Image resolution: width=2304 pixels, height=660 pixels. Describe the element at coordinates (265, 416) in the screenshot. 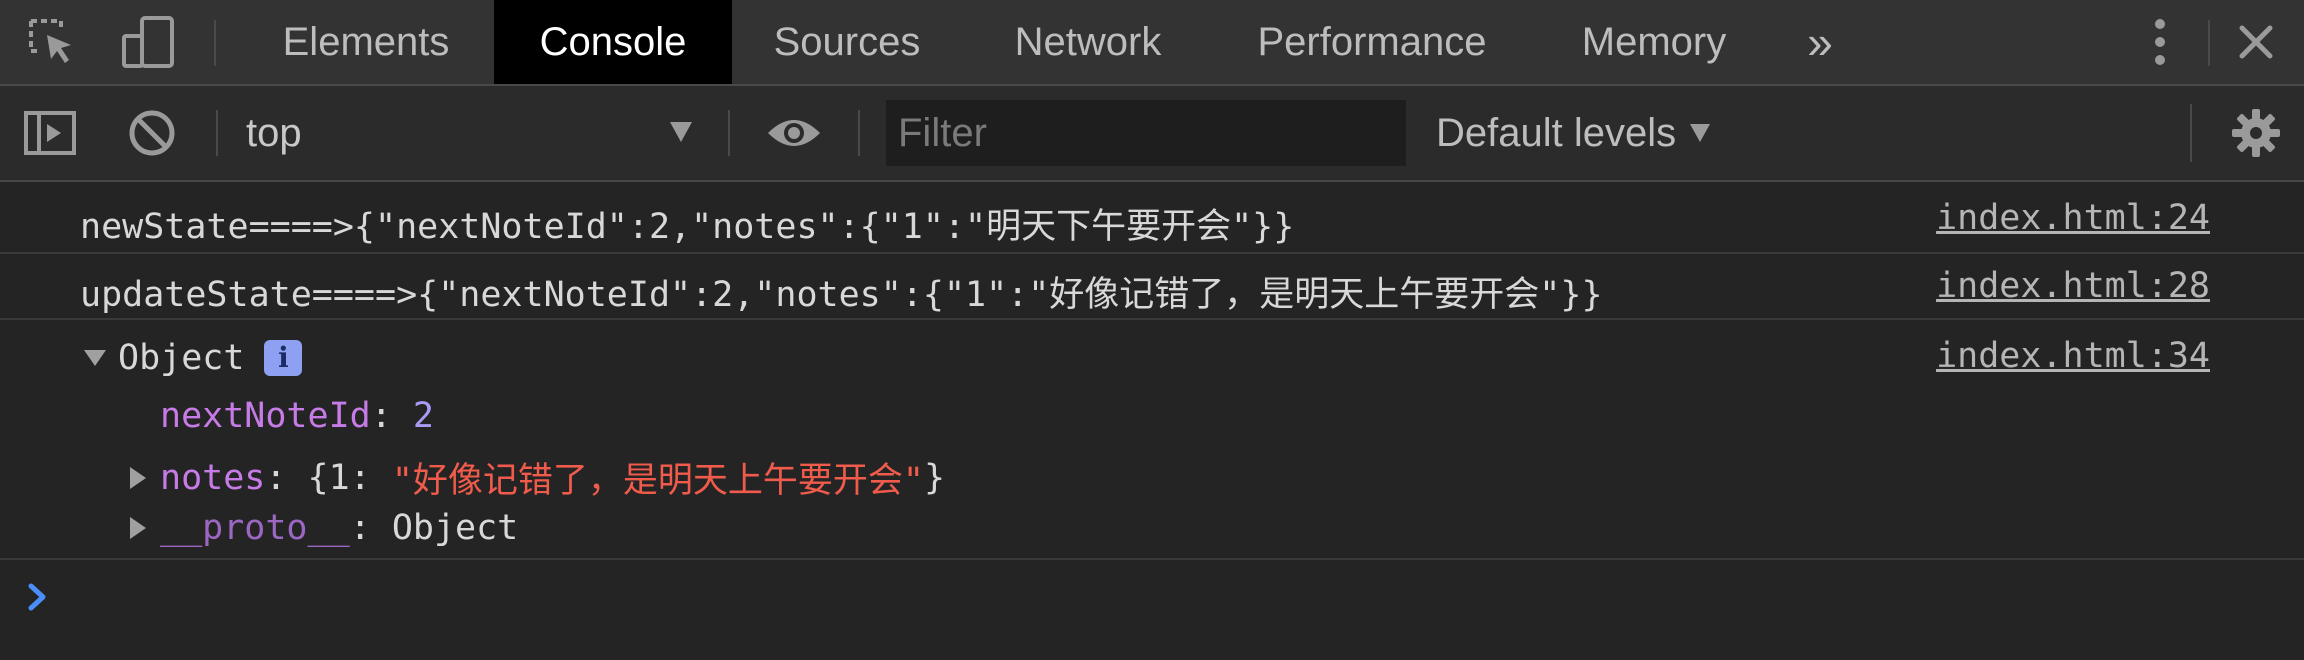

I see `property-key: nextNoteId` at that location.